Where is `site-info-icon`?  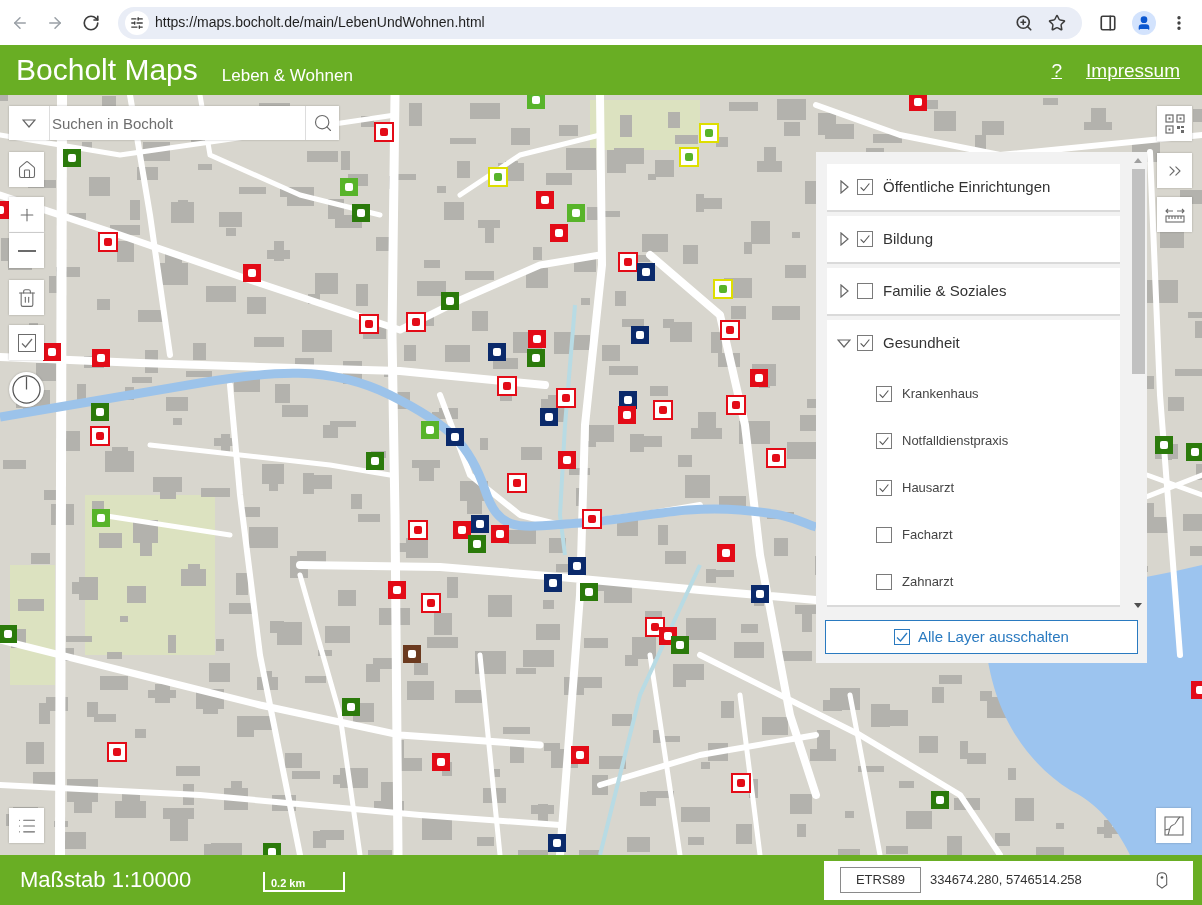 site-info-icon is located at coordinates (137, 22).